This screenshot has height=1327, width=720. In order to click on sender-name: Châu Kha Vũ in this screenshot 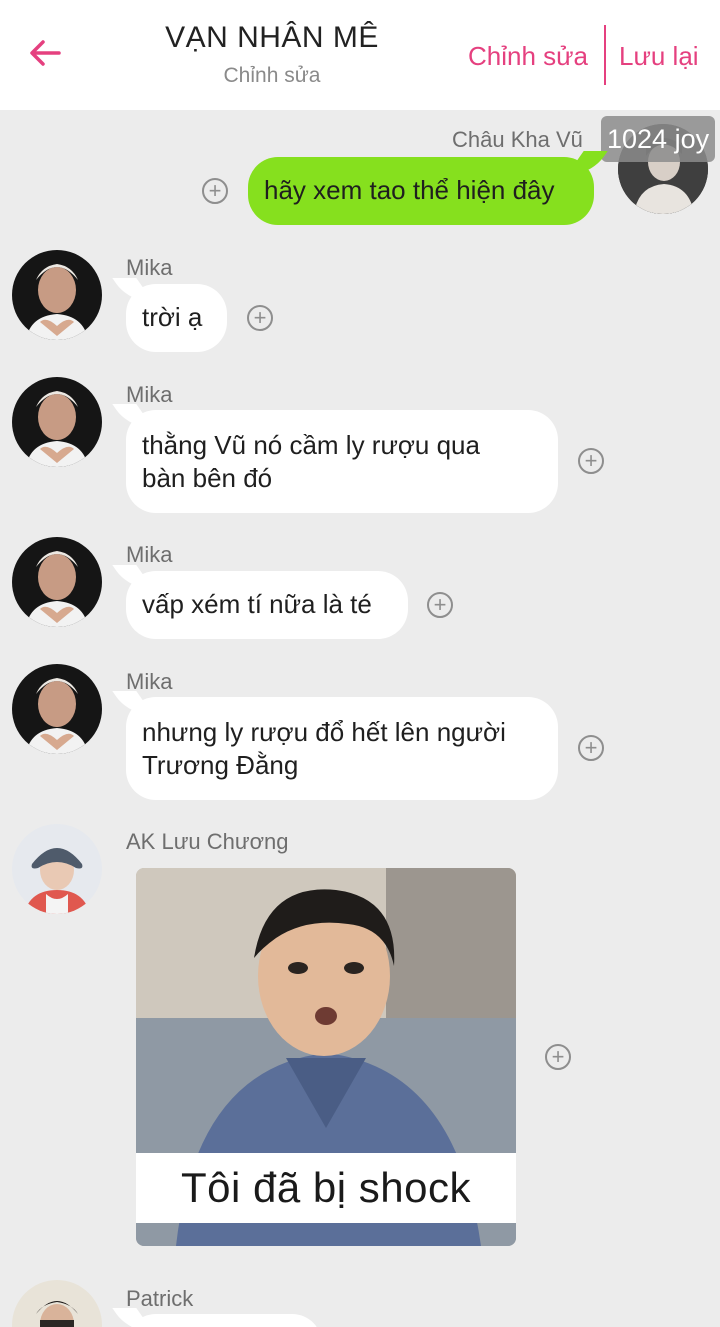, I will do `click(517, 139)`.